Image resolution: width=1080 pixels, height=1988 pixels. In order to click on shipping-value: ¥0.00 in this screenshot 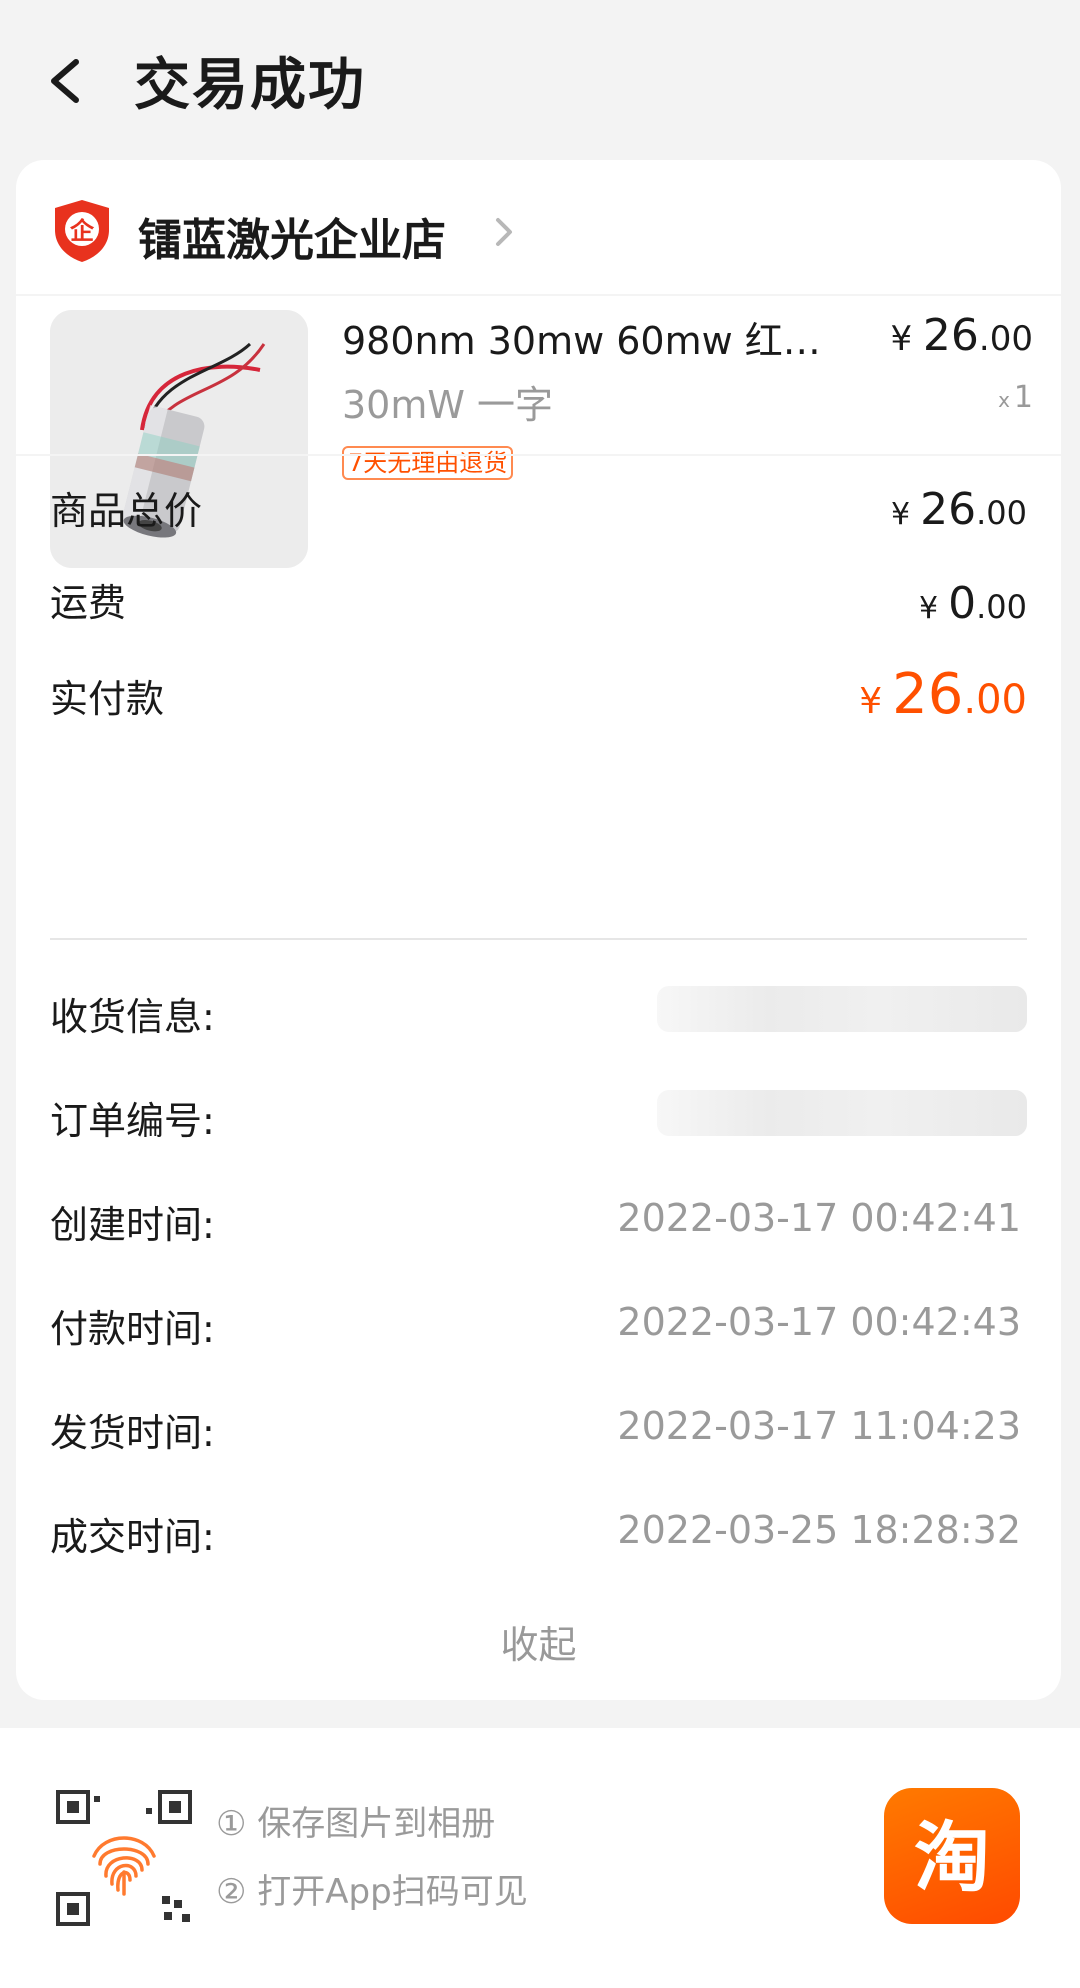, I will do `click(973, 603)`.